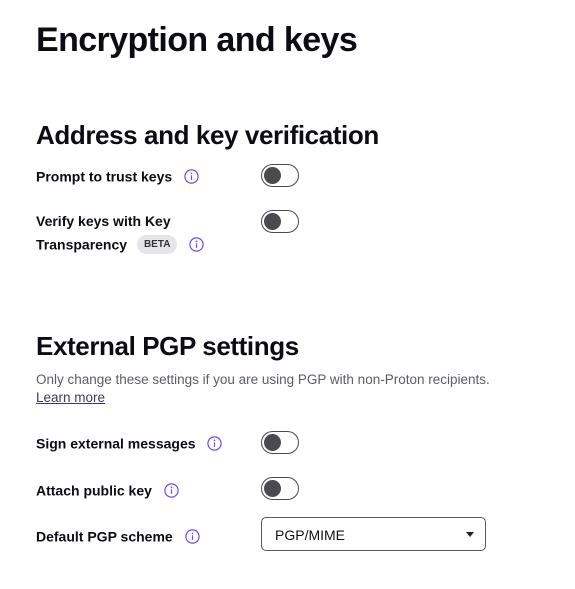 The height and width of the screenshot is (589, 575). What do you see at coordinates (373, 534) in the screenshot?
I see `pgp-scheme-select: PGP/MIME` at bounding box center [373, 534].